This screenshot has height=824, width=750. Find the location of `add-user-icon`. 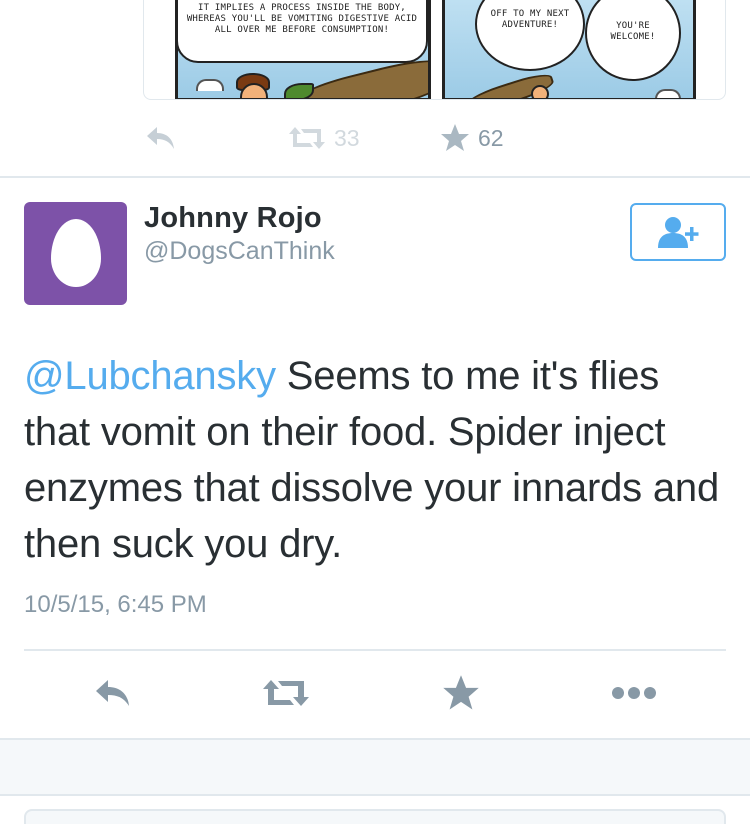

add-user-icon is located at coordinates (678, 232).